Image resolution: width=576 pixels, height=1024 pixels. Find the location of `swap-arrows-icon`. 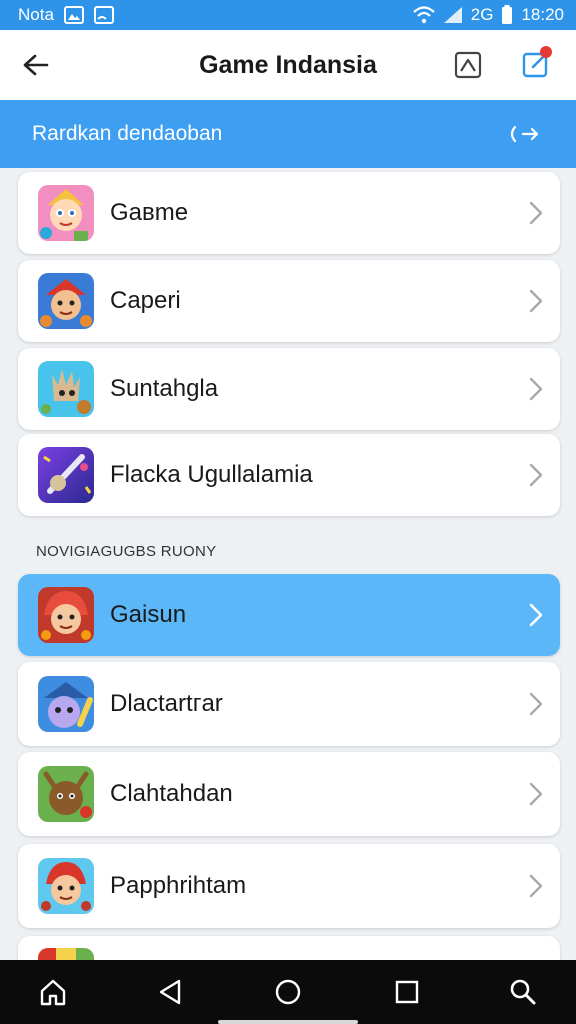

swap-arrows-icon is located at coordinates (524, 134).